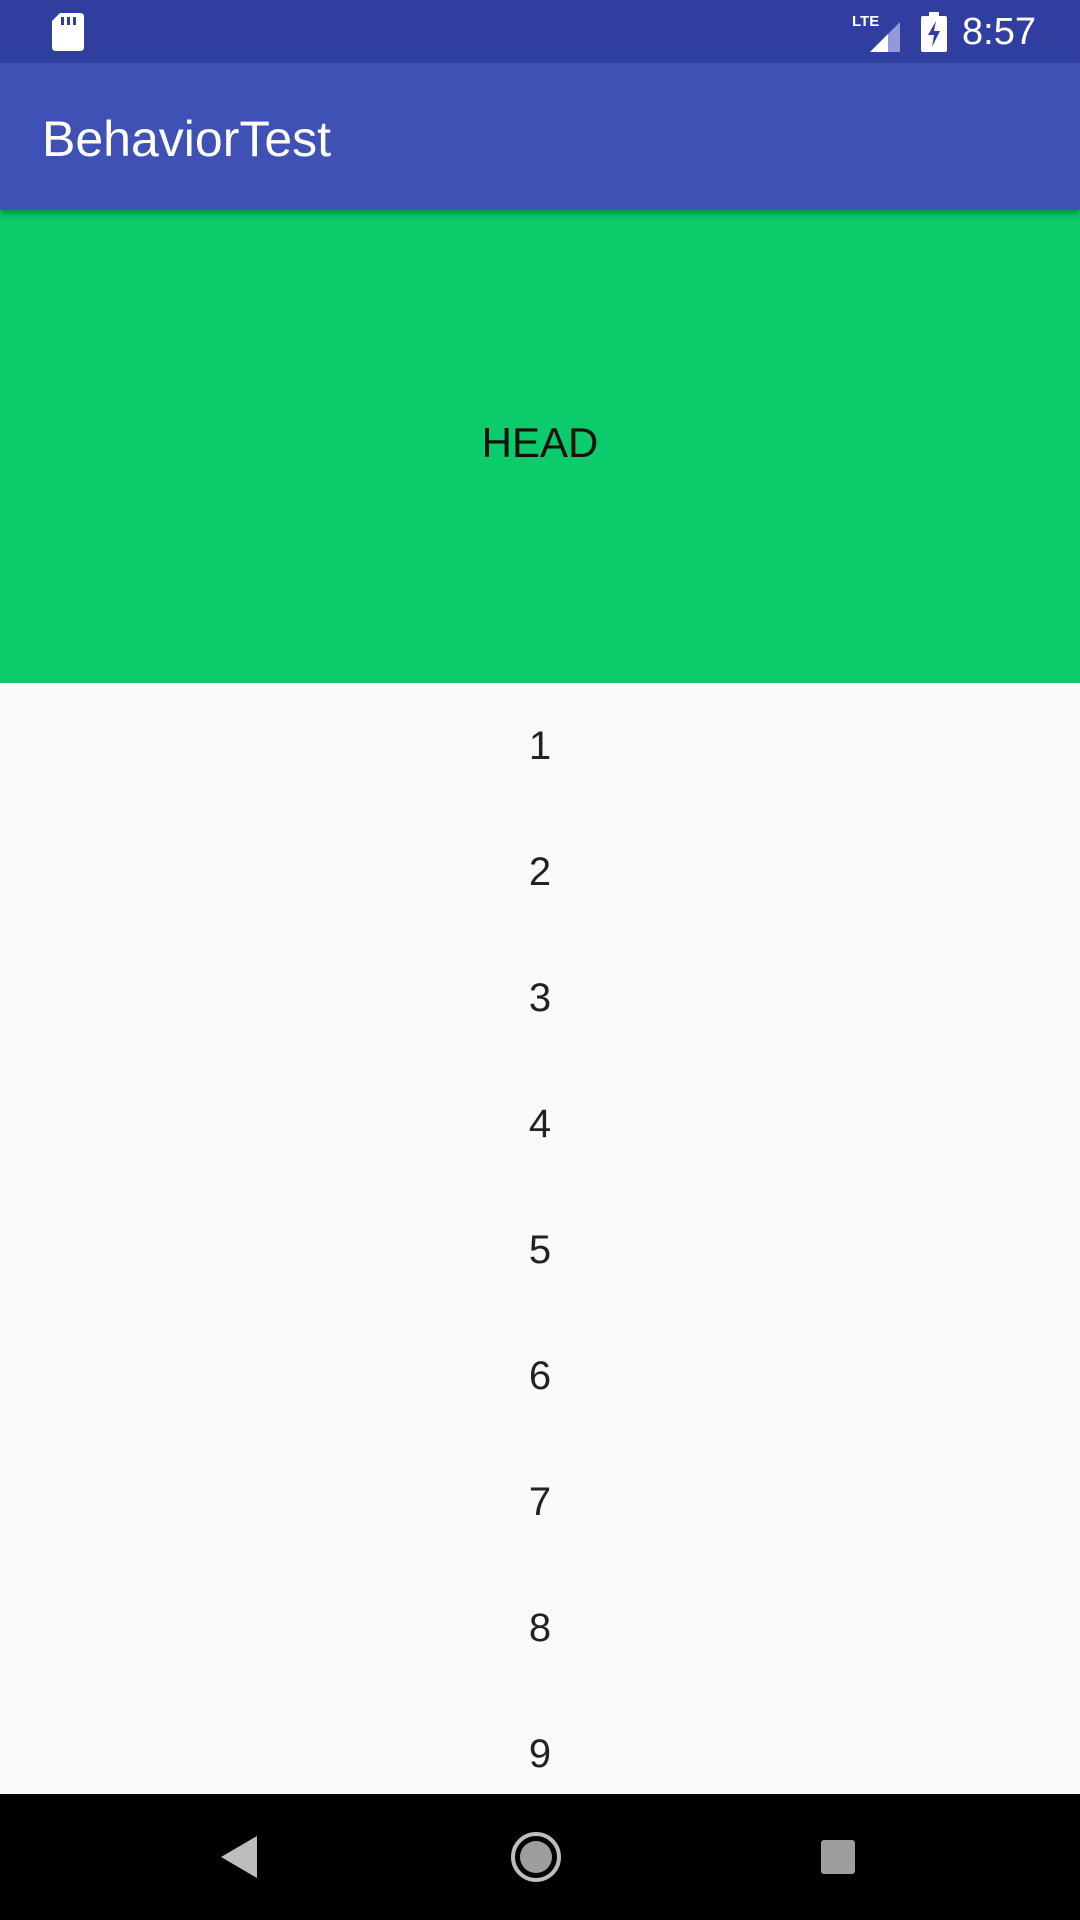 The height and width of the screenshot is (1920, 1080). Describe the element at coordinates (876, 32) in the screenshot. I see `cell-signal-icon: LTE` at that location.